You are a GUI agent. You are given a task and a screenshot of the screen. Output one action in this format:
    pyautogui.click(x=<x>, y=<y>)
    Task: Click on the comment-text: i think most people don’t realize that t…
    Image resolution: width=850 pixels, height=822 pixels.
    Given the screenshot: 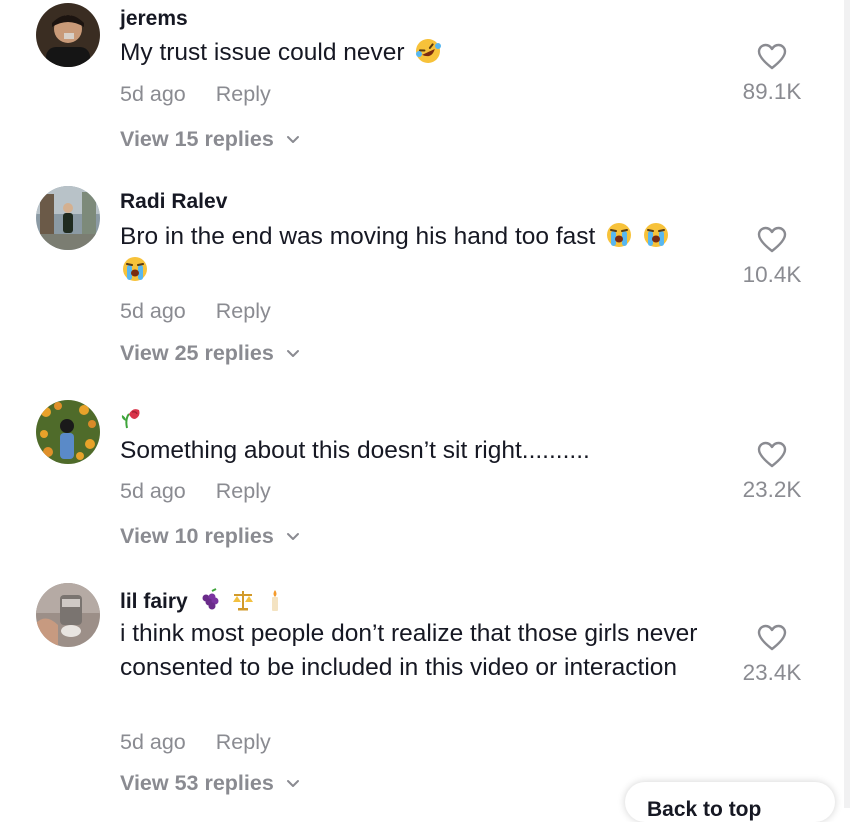 What is the action you would take?
    pyautogui.click(x=409, y=650)
    